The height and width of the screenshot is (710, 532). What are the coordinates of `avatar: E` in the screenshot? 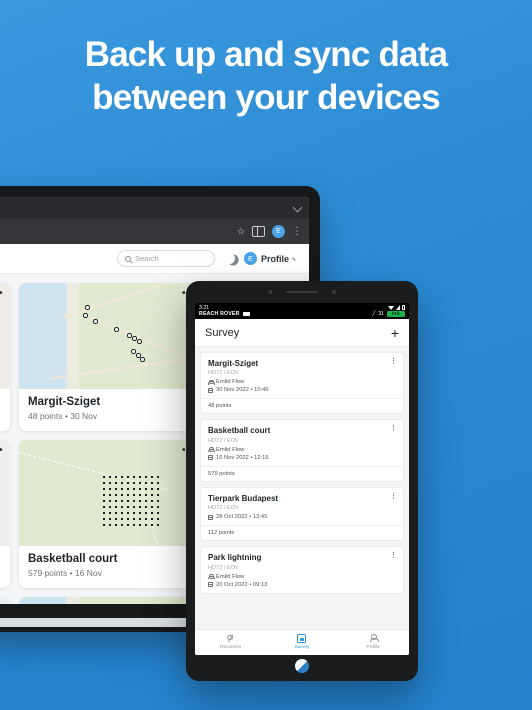 It's located at (250, 258).